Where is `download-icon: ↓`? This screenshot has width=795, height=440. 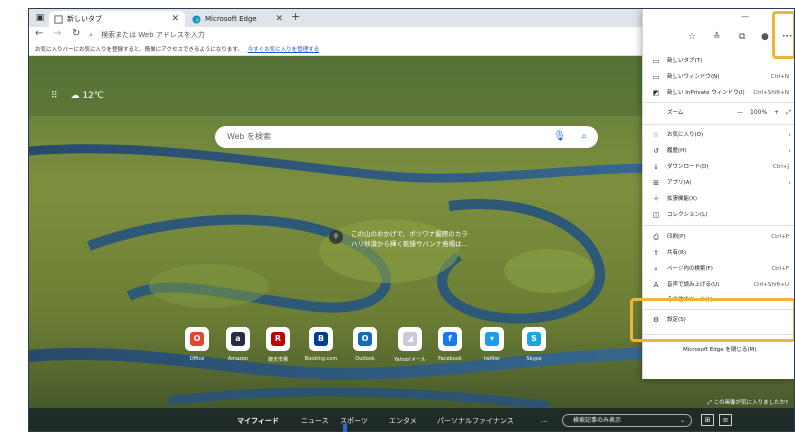
download-icon: ↓ is located at coordinates (656, 167).